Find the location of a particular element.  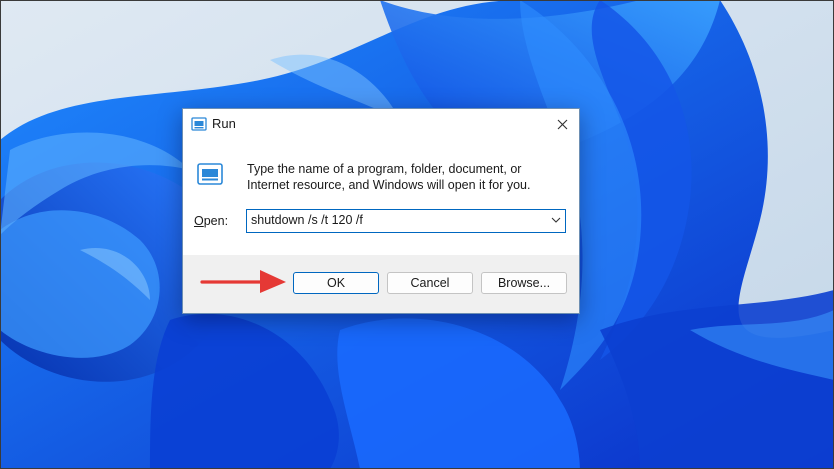

close-icon is located at coordinates (562, 124).